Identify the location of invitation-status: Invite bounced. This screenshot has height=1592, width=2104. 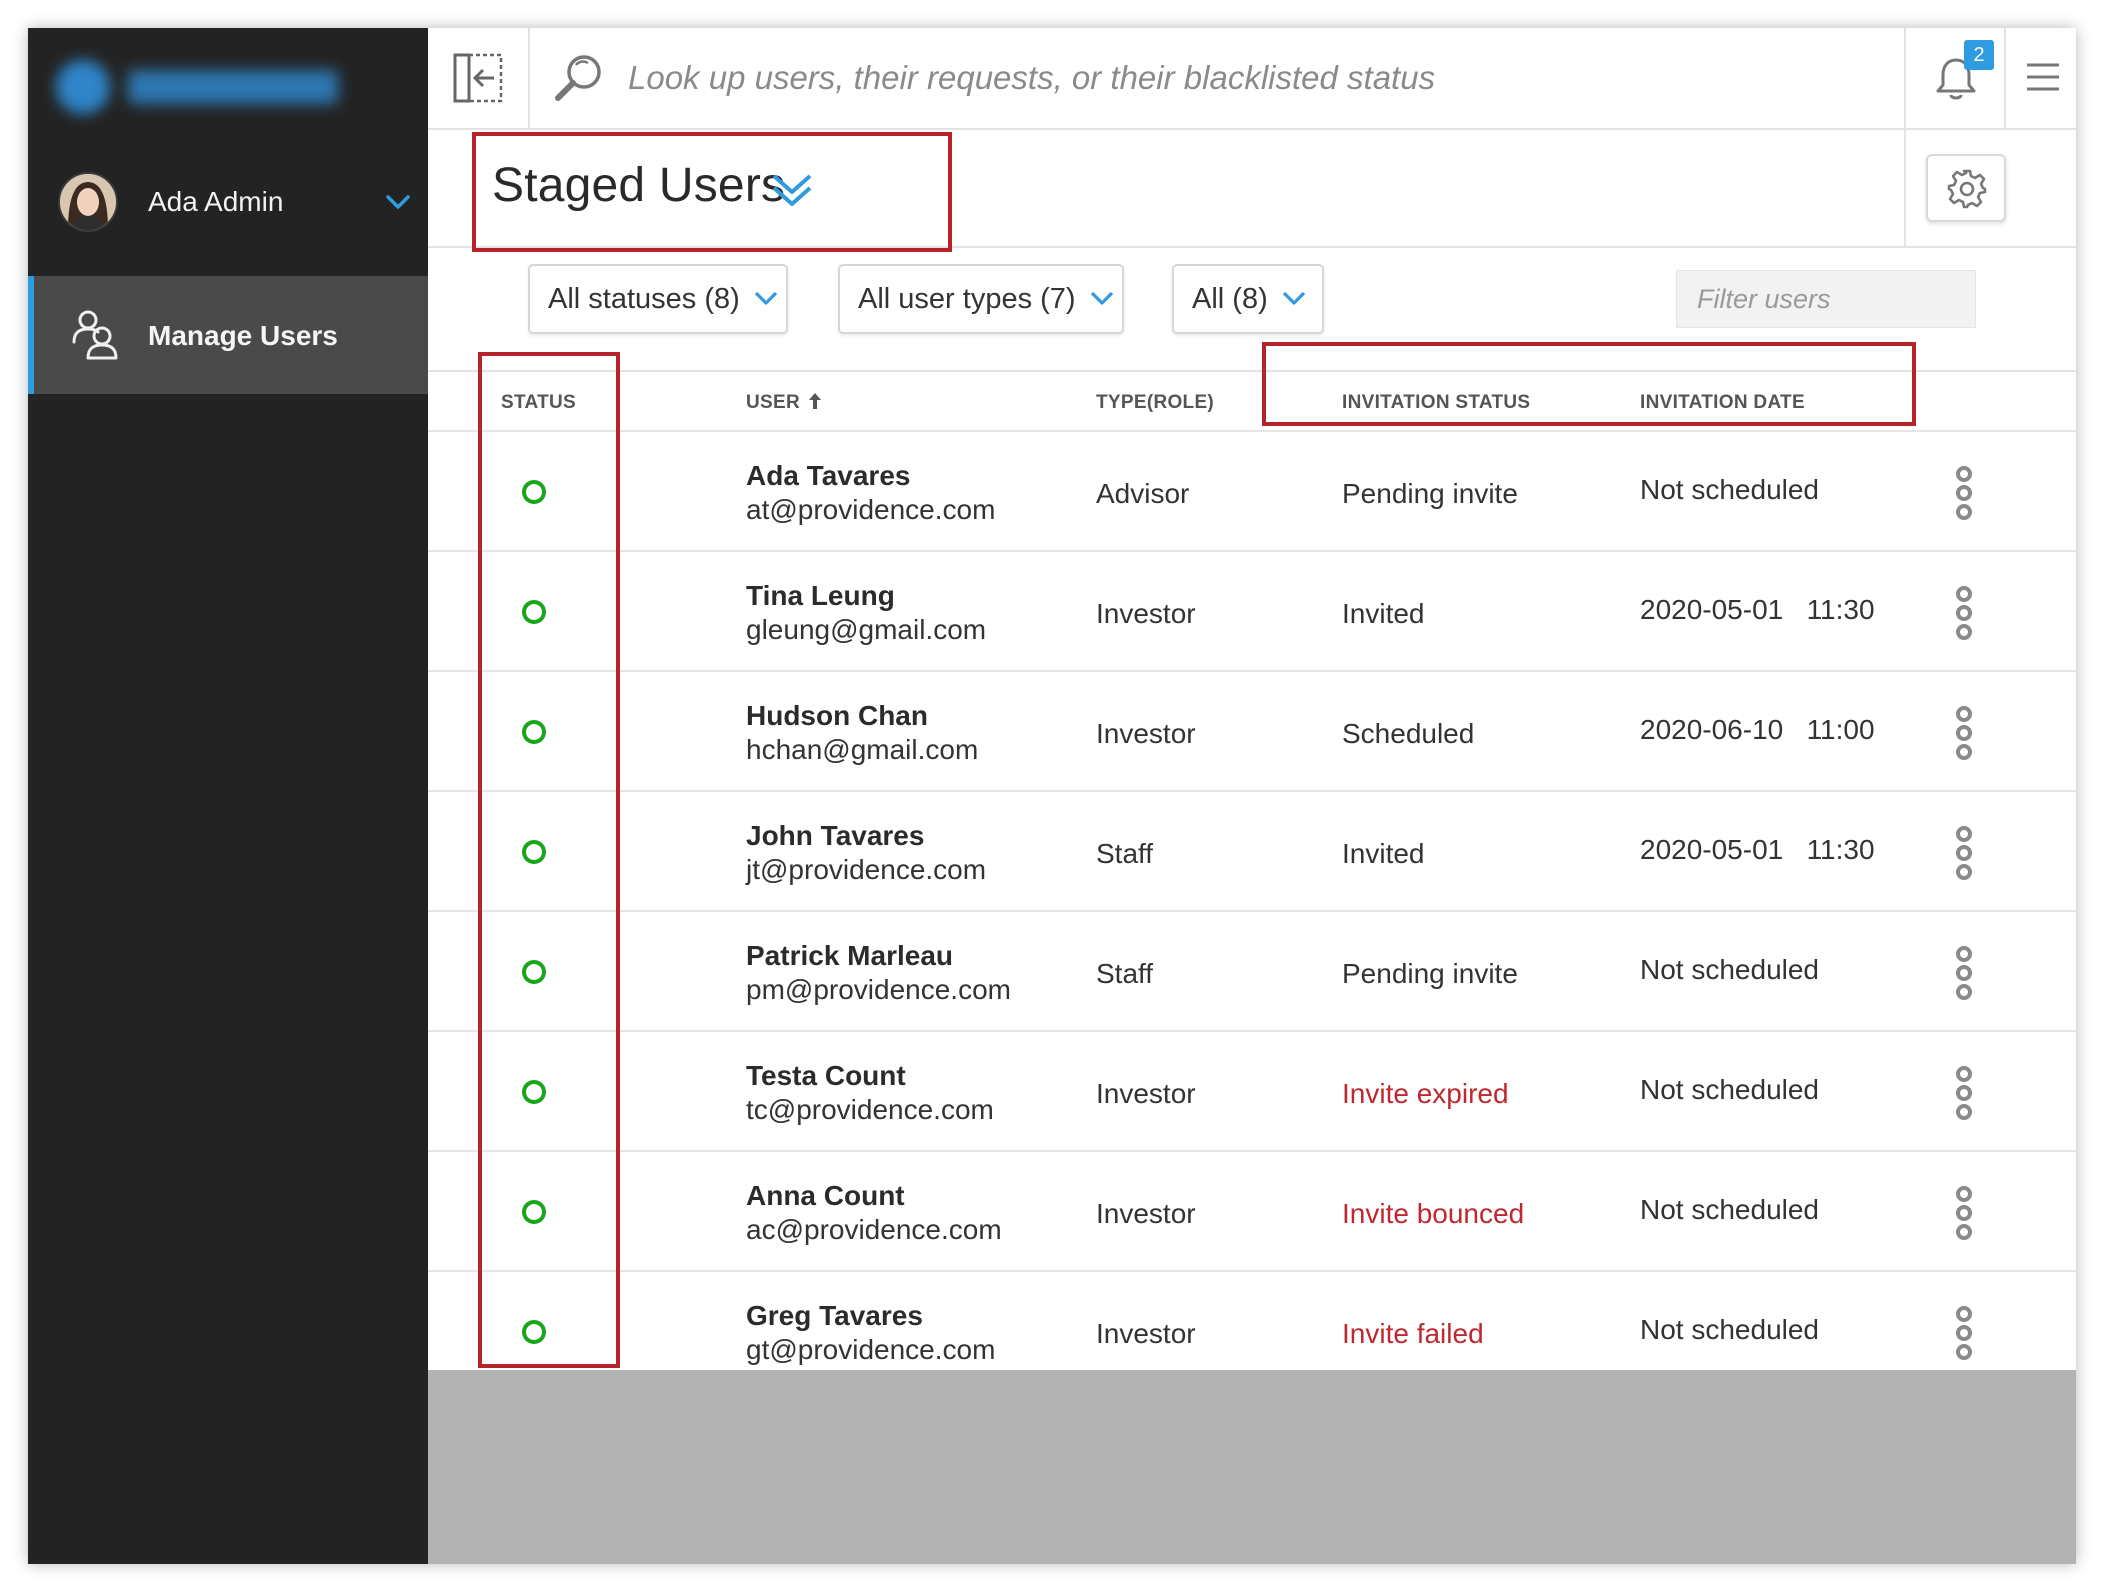
(1433, 1213).